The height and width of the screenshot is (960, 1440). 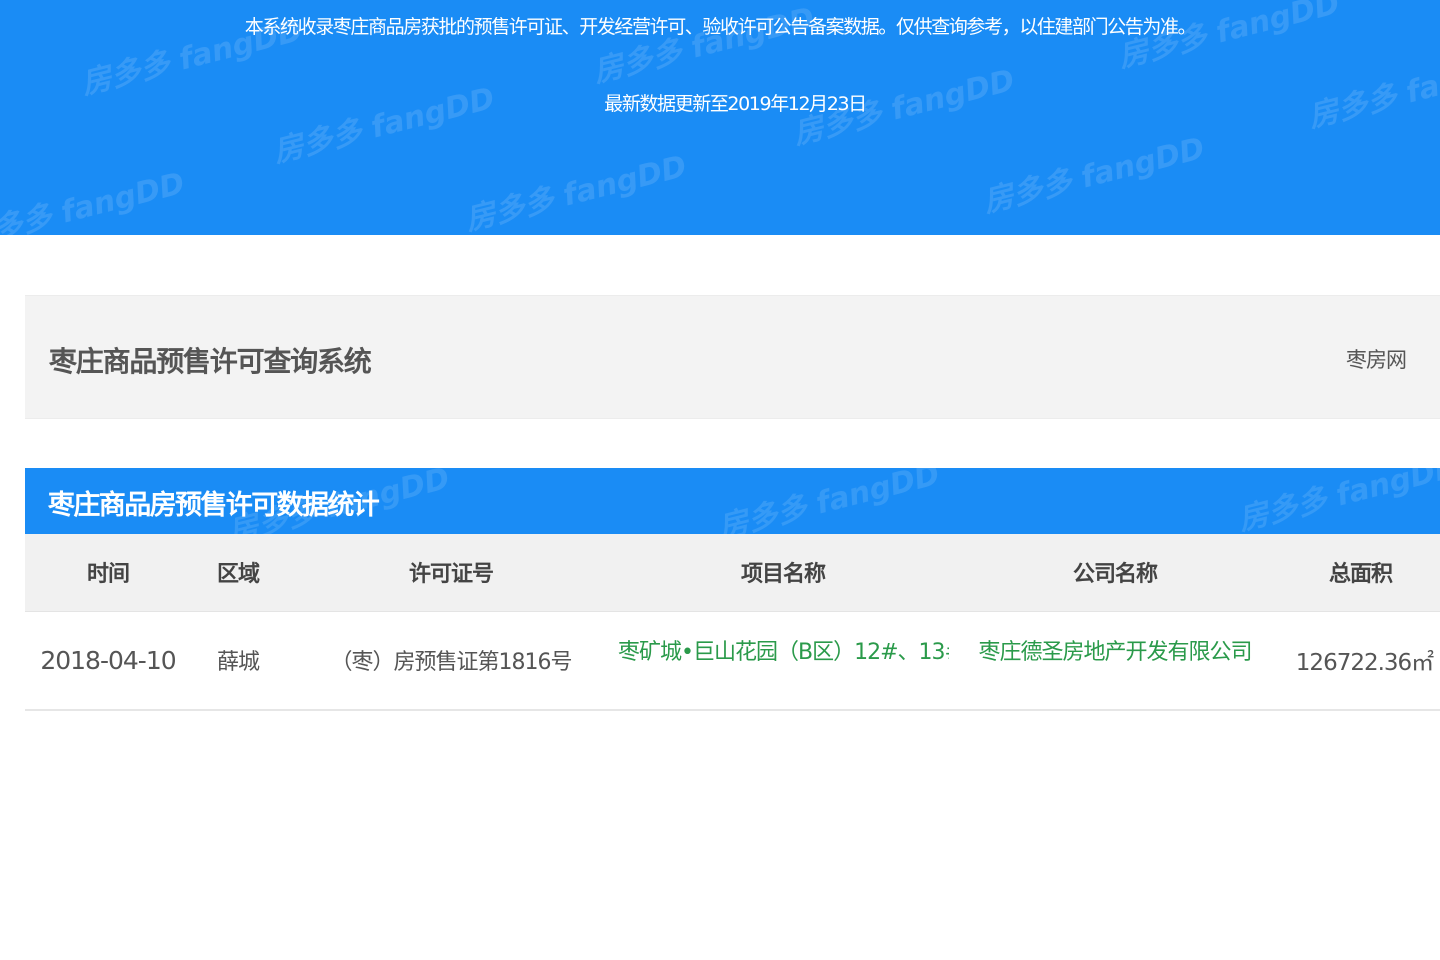 I want to click on row-area-cell: 126722.36㎡, so click(x=1360, y=661).